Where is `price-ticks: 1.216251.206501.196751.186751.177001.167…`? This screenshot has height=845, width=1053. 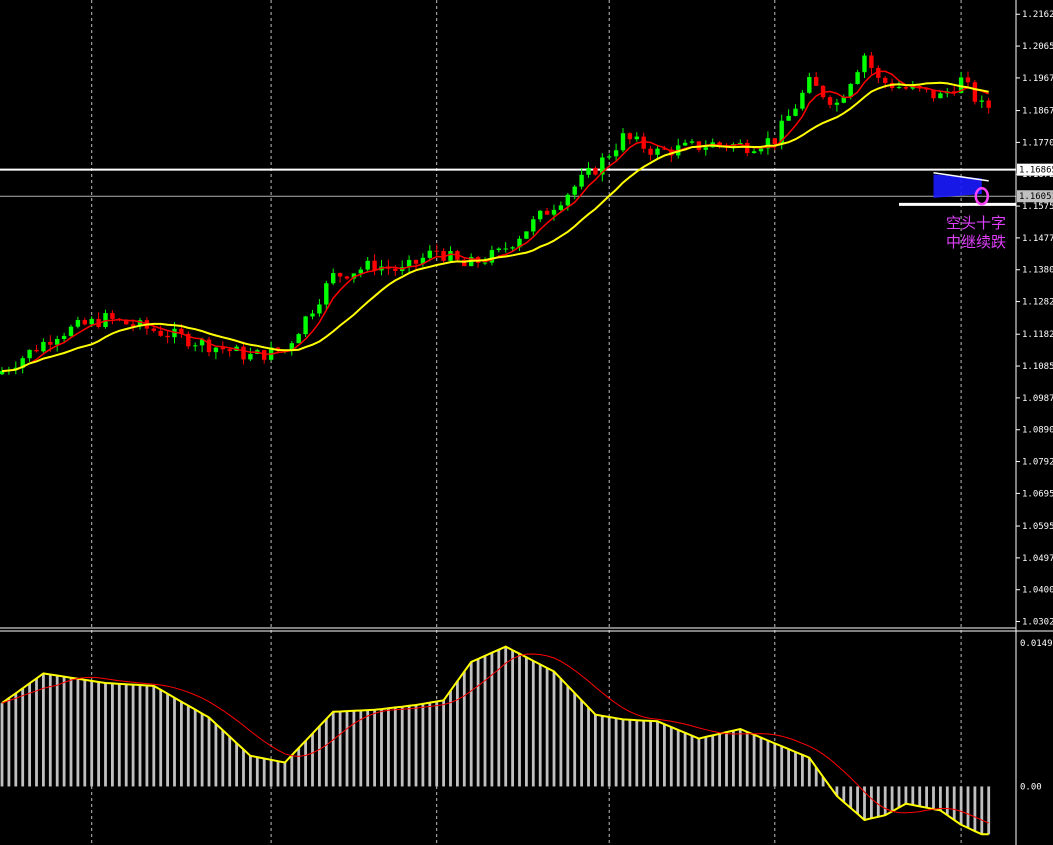 price-ticks: 1.216251.206501.196751.186751.177001.167… is located at coordinates (1034, 319).